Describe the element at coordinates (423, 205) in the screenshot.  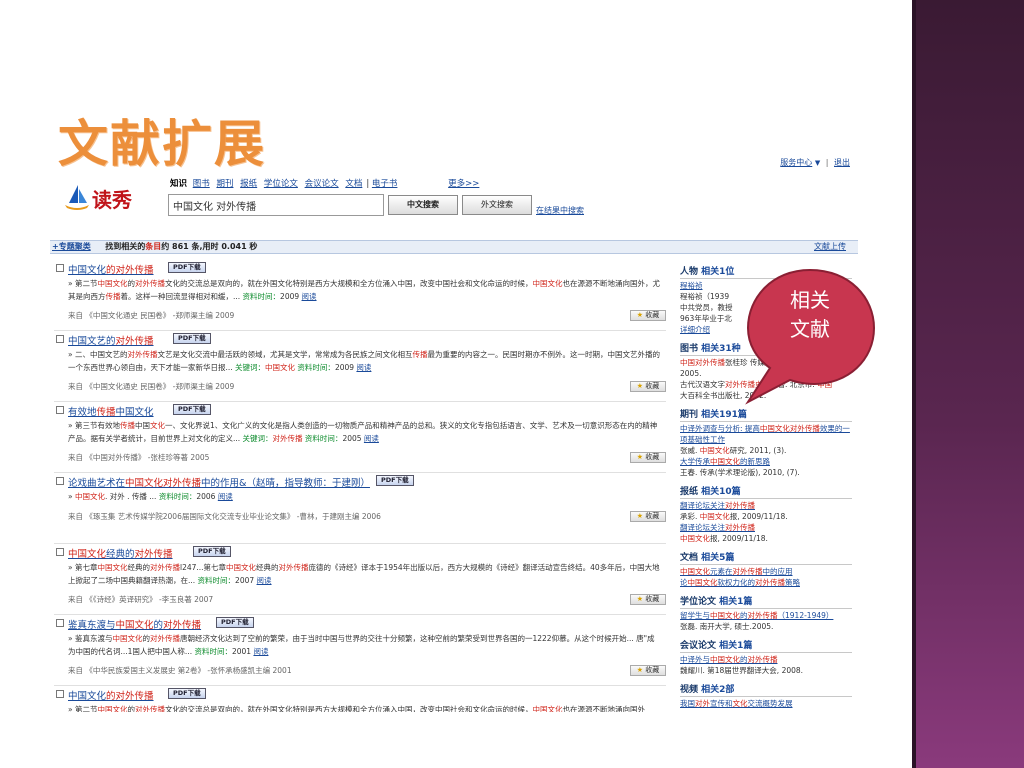
I see `chinese-search-button: 中文搜索` at that location.